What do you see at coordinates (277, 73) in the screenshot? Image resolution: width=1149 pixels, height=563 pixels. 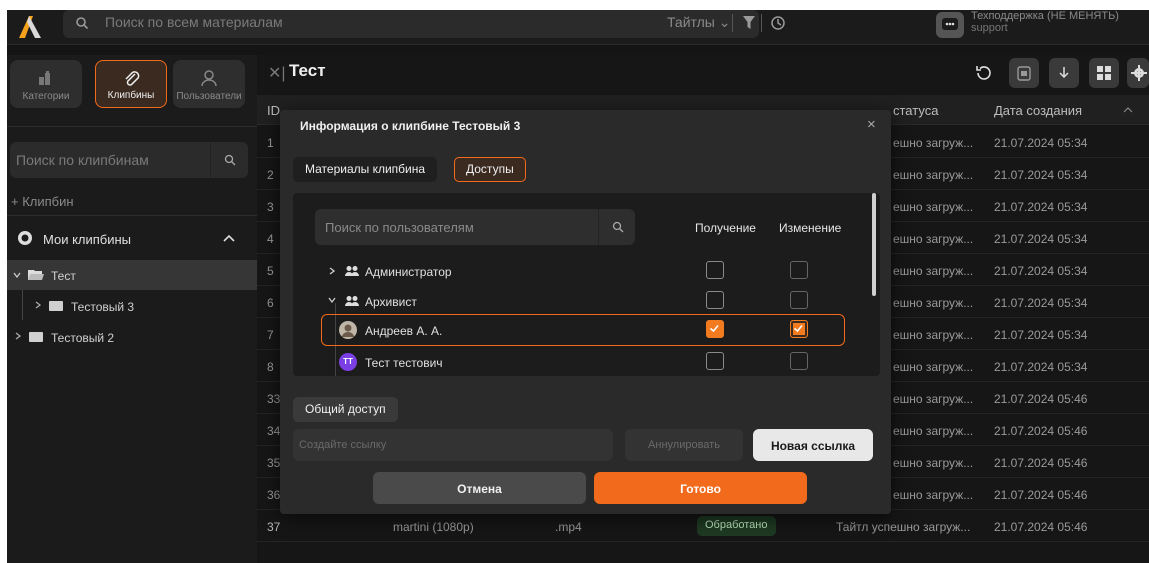 I see `close-icon: ✕|` at bounding box center [277, 73].